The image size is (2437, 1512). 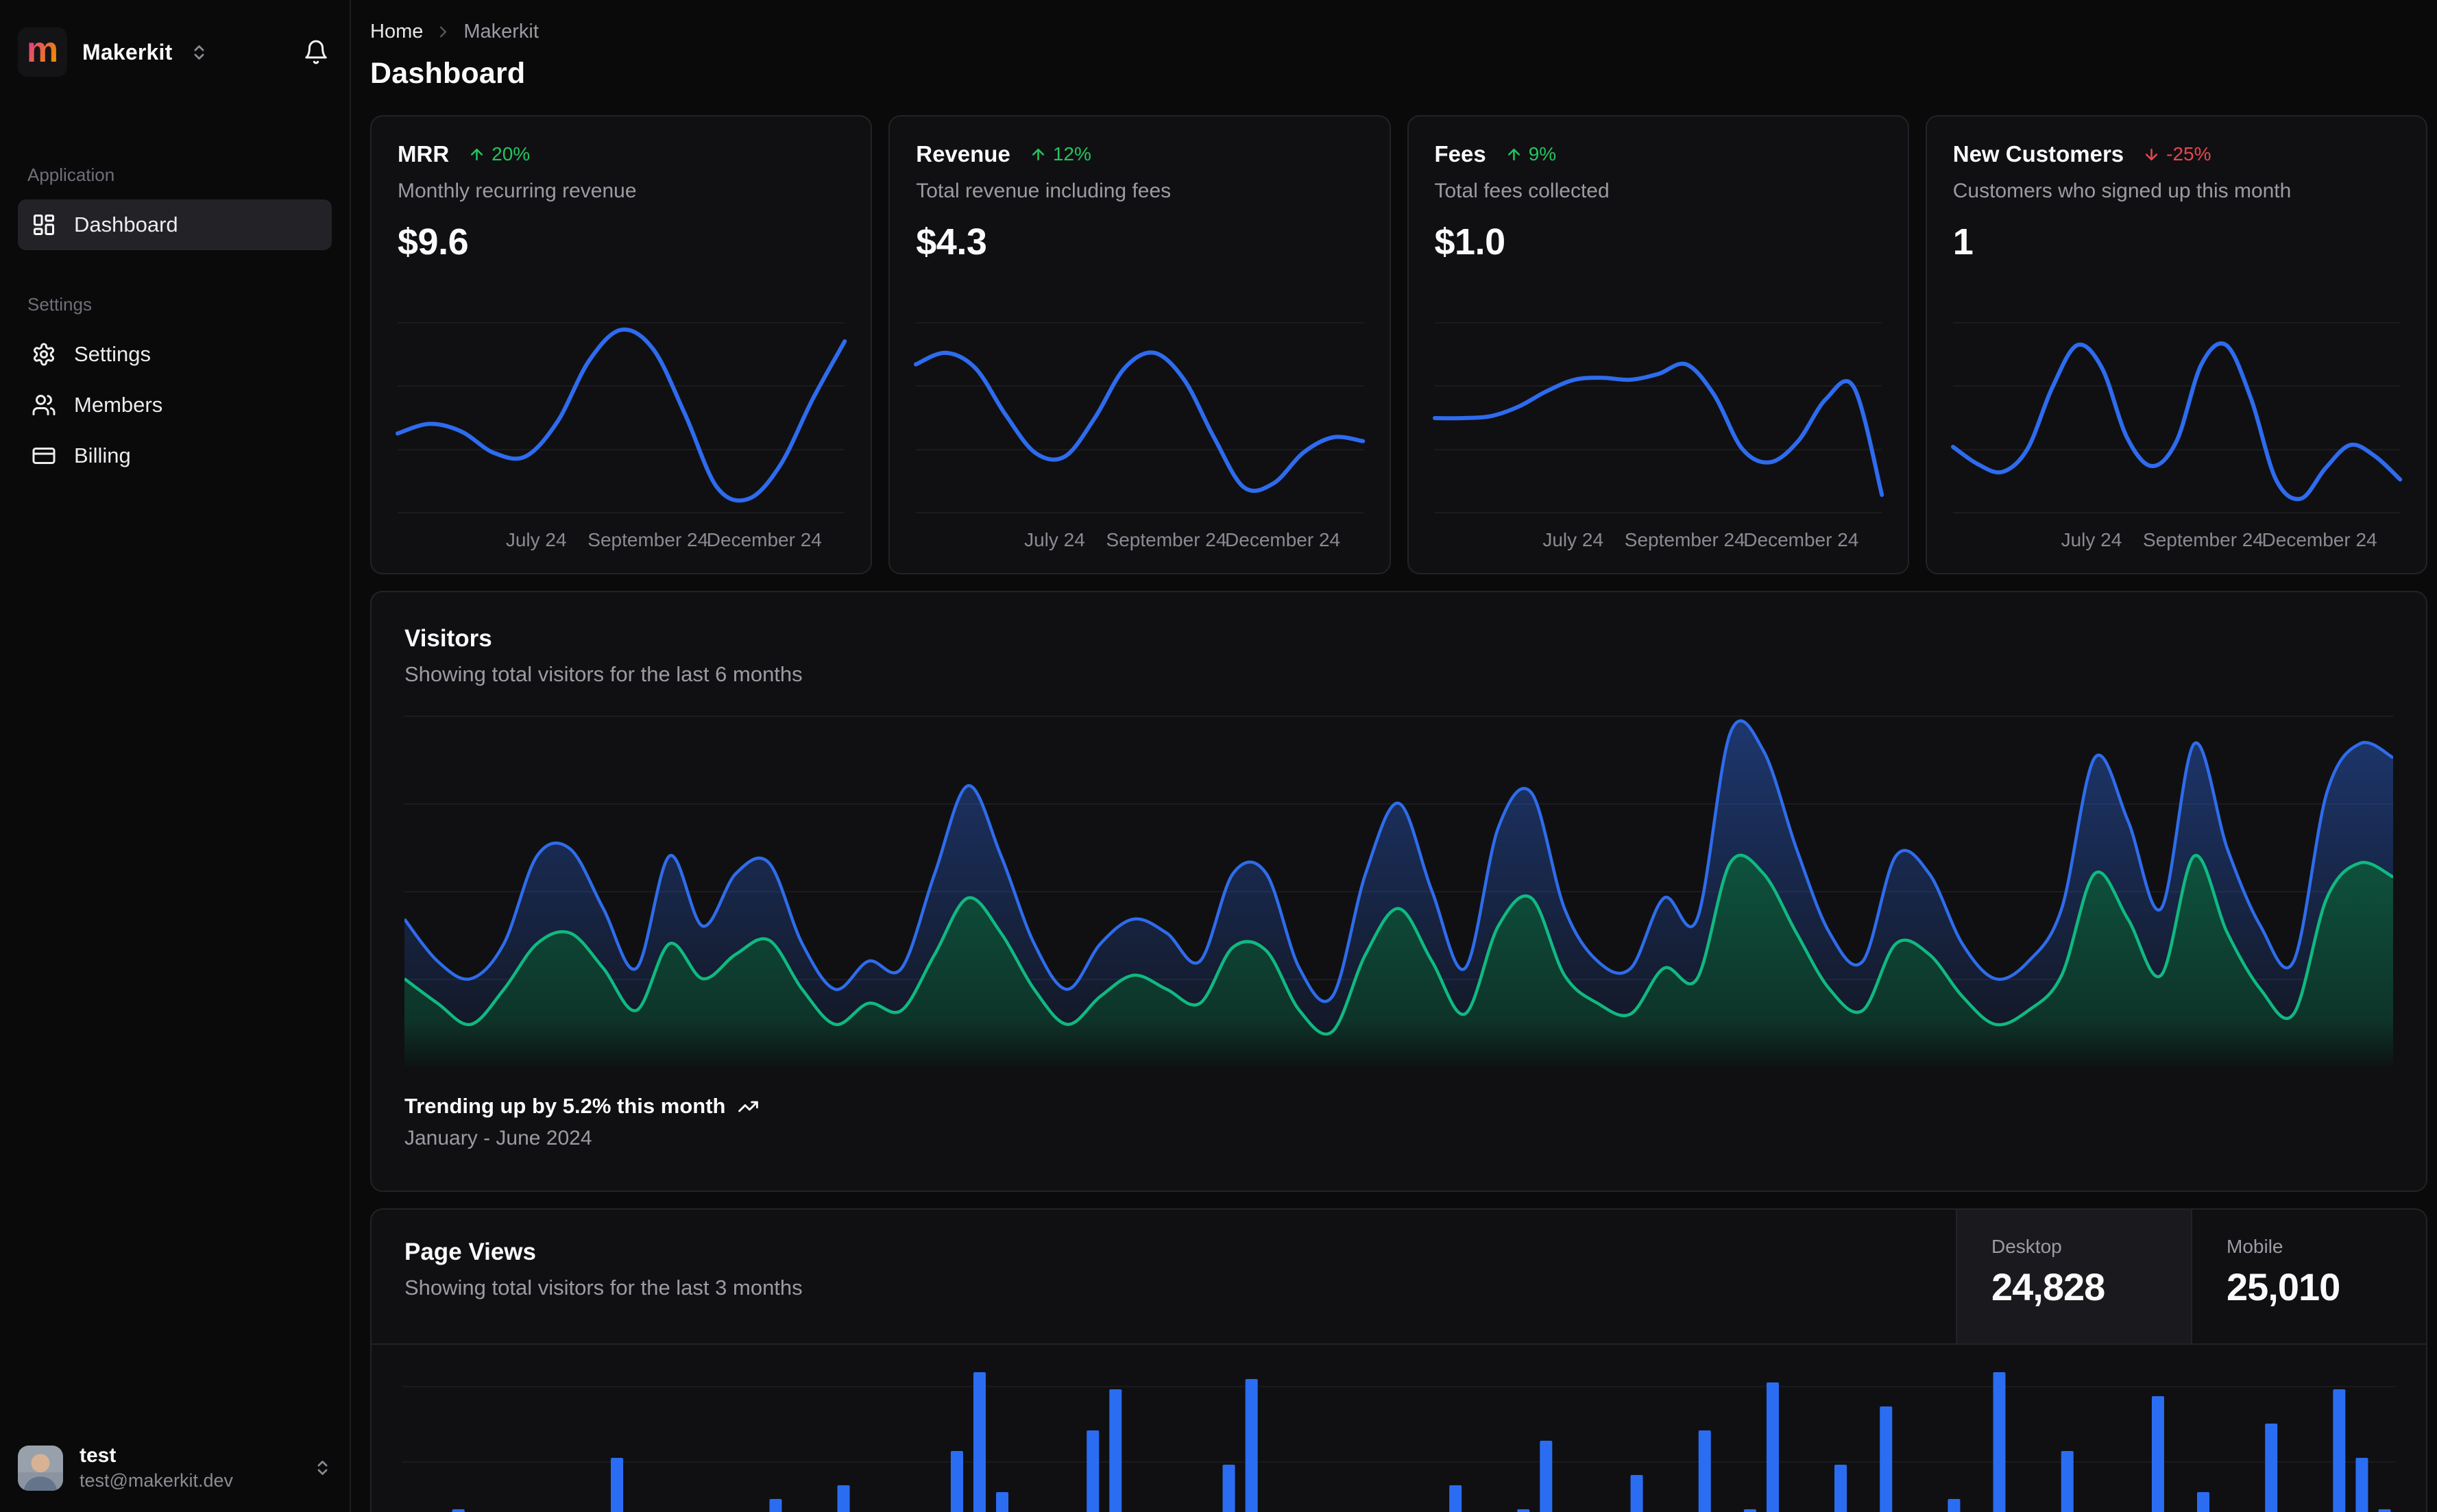 I want to click on visitors-title: Visitors, so click(x=448, y=639).